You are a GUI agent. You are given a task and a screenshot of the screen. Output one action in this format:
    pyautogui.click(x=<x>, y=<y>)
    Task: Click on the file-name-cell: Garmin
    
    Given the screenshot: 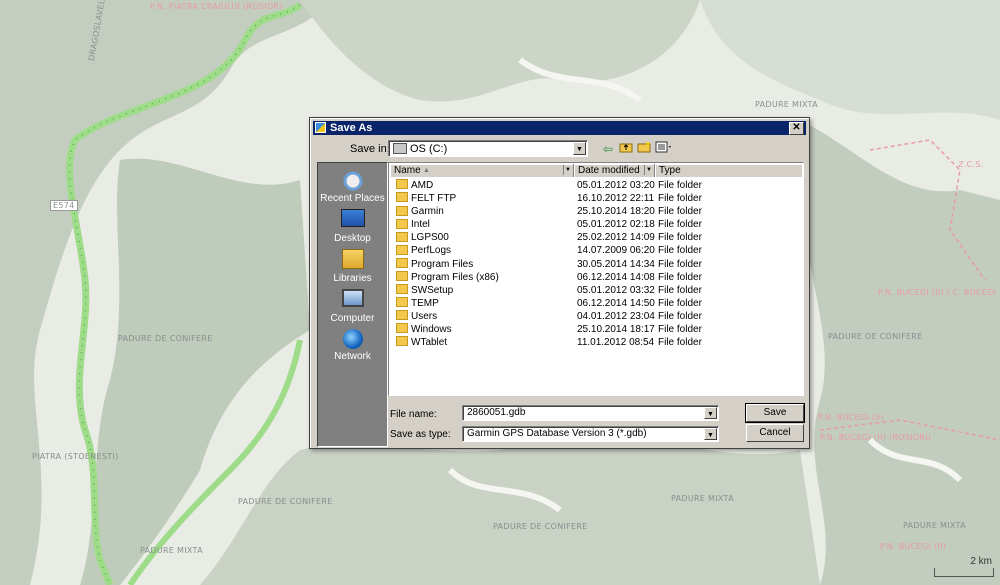 What is the action you would take?
    pyautogui.click(x=420, y=211)
    